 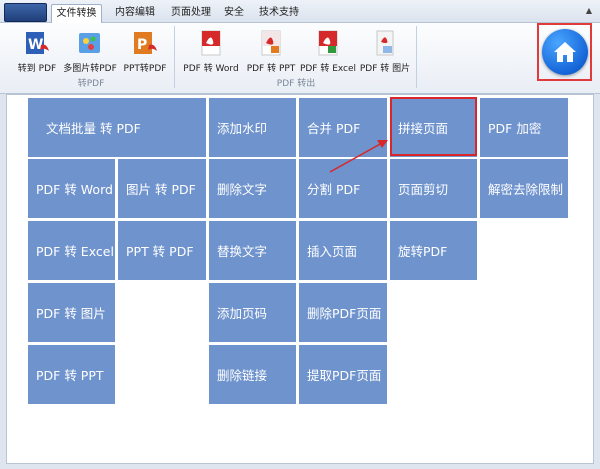 I want to click on annotation-arrow-icon, so click(x=358, y=156).